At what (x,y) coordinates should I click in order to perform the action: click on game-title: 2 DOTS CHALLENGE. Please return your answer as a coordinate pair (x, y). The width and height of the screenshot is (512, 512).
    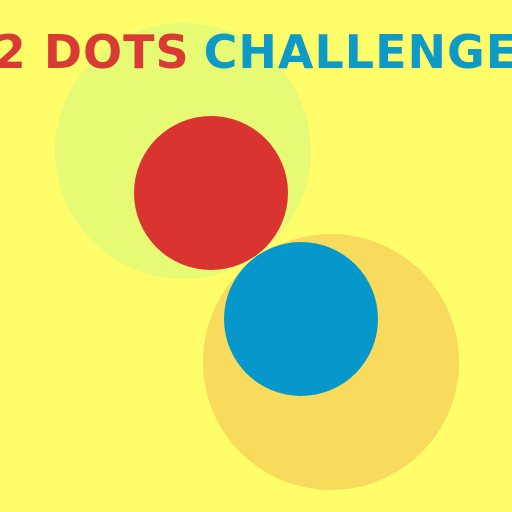
    Looking at the image, I should click on (256, 52).